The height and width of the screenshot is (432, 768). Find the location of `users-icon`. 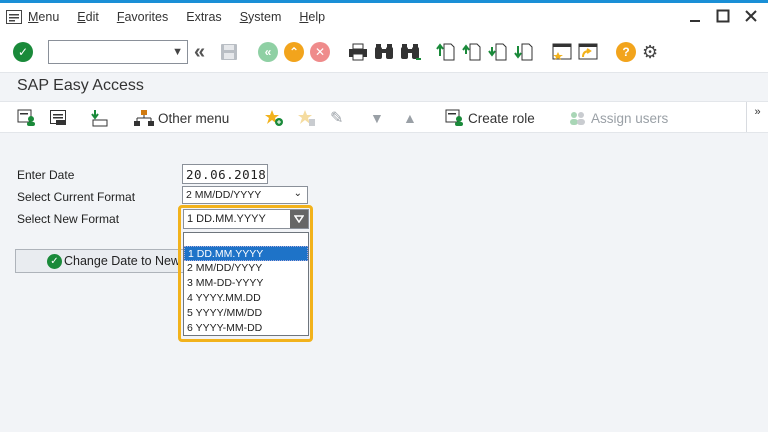

users-icon is located at coordinates (577, 118).